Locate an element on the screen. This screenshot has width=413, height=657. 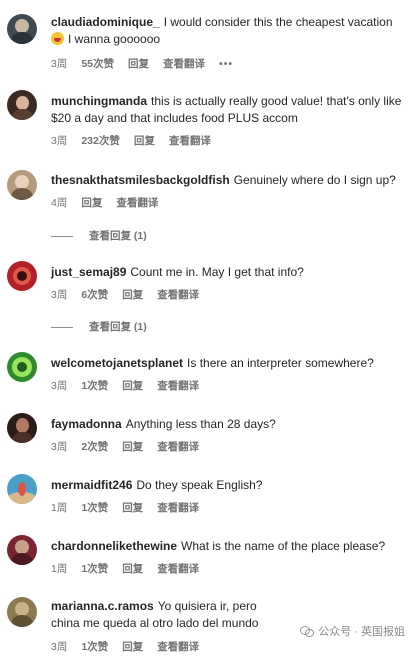
comment-text-line2: I wanna goooooo is located at coordinates (229, 39).